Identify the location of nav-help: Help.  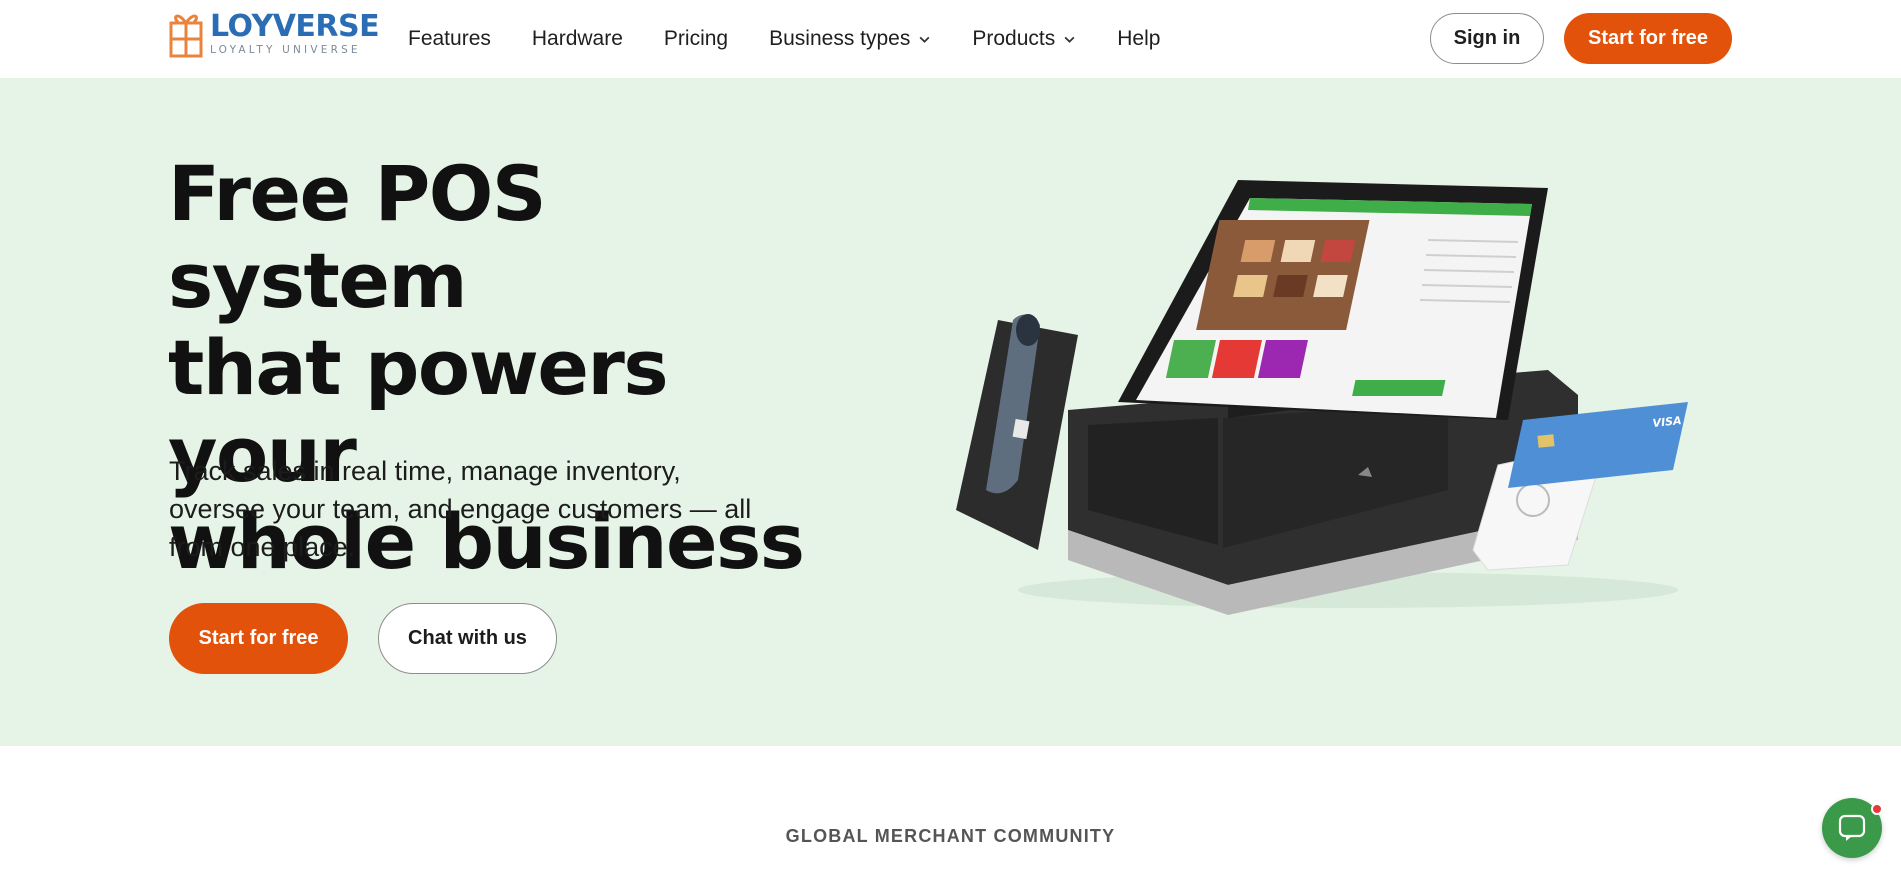
(1138, 39).